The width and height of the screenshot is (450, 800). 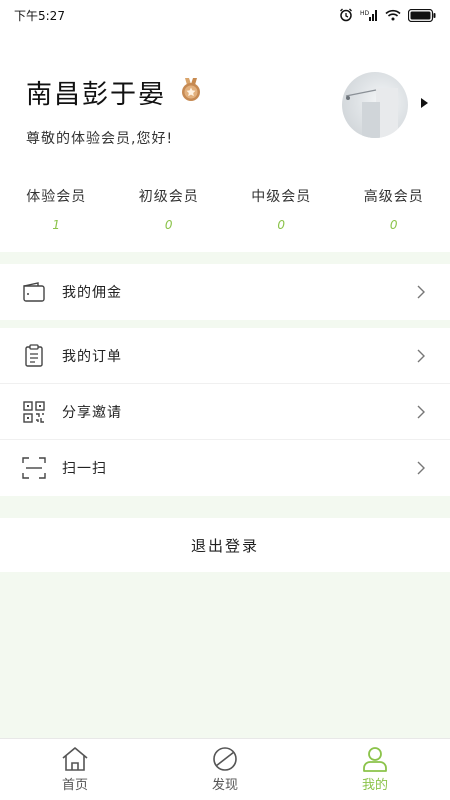 I want to click on avatar, so click(x=375, y=105).